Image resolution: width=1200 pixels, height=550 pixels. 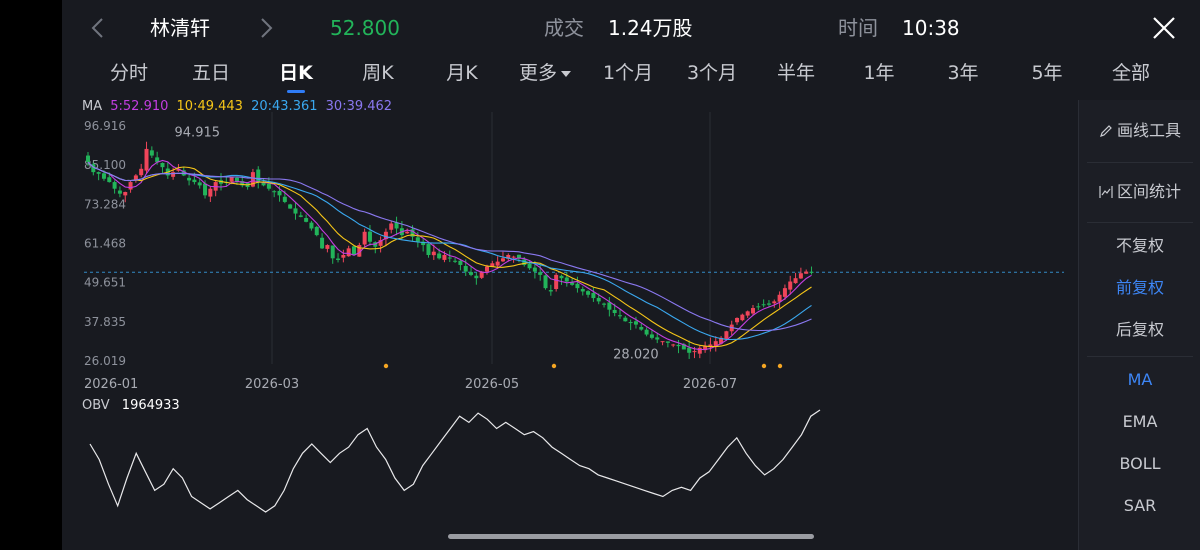 What do you see at coordinates (1164, 28) in the screenshot?
I see `close-icon` at bounding box center [1164, 28].